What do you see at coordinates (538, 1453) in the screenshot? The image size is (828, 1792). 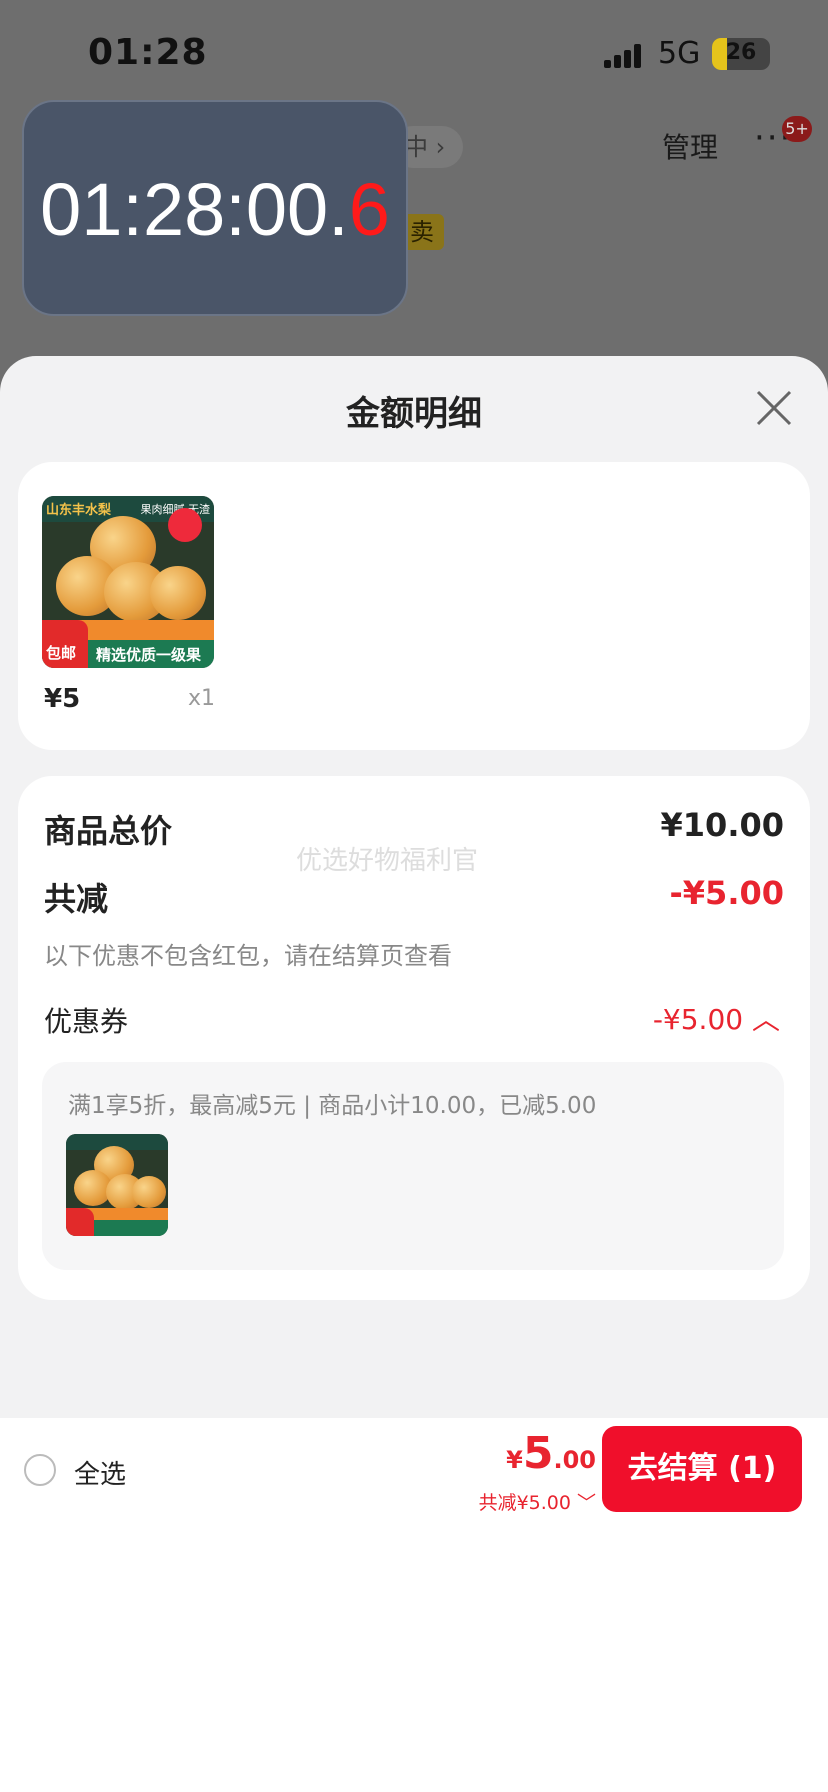 I see `total-int: 5` at bounding box center [538, 1453].